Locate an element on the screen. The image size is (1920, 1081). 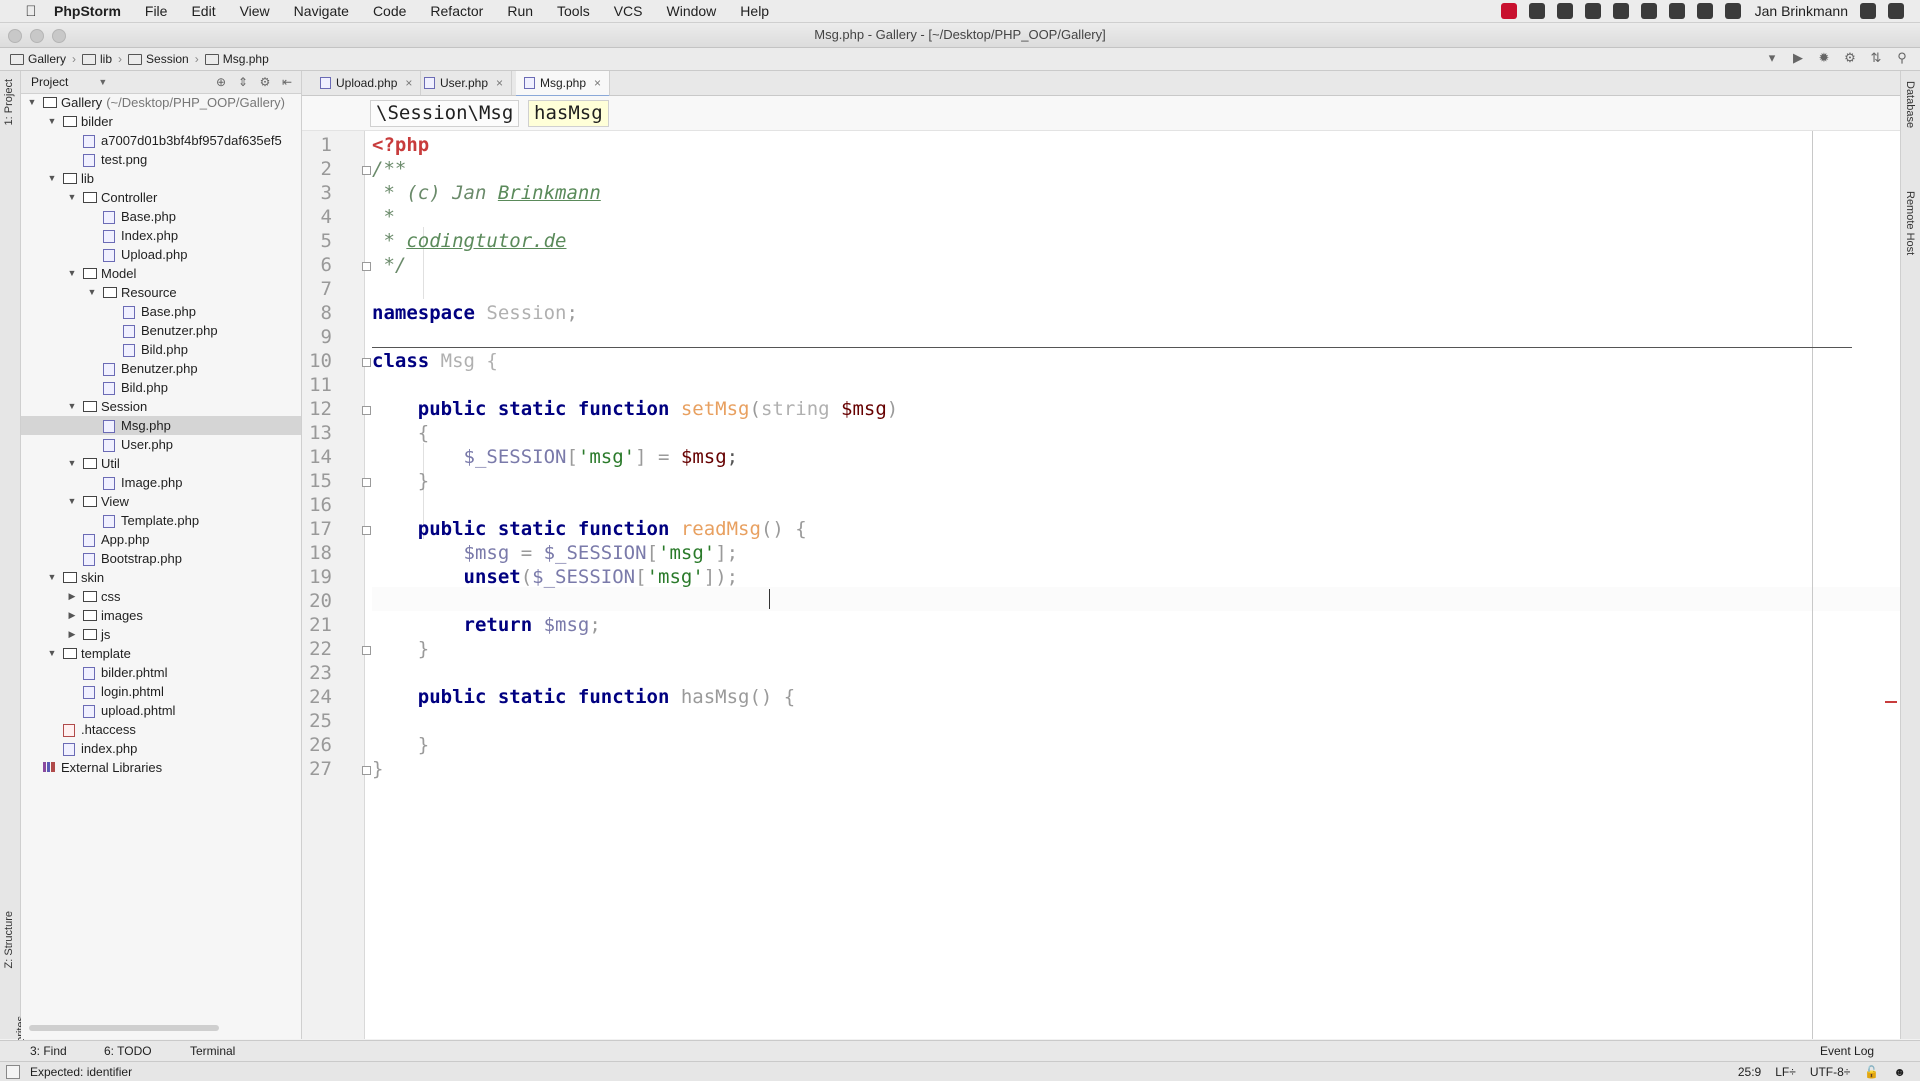
menu-refactor: Refactor is located at coordinates (456, 11).